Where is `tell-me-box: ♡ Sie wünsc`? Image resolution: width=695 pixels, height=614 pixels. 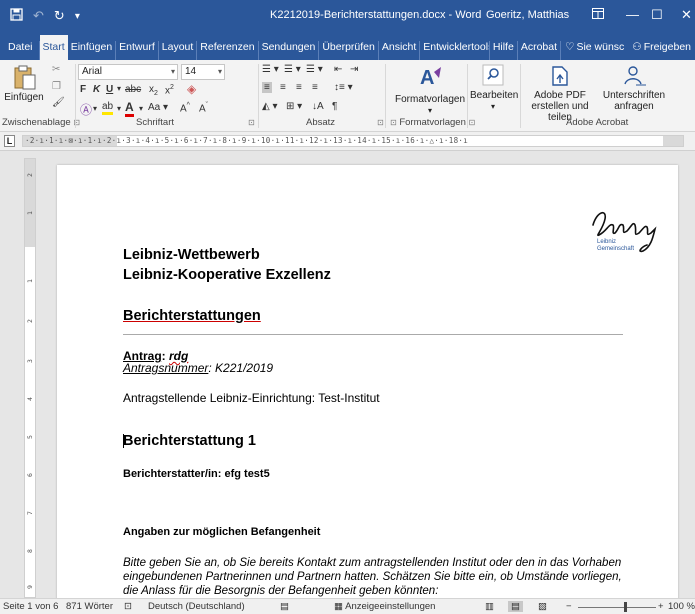 tell-me-box: ♡ Sie wünsc is located at coordinates (594, 50).